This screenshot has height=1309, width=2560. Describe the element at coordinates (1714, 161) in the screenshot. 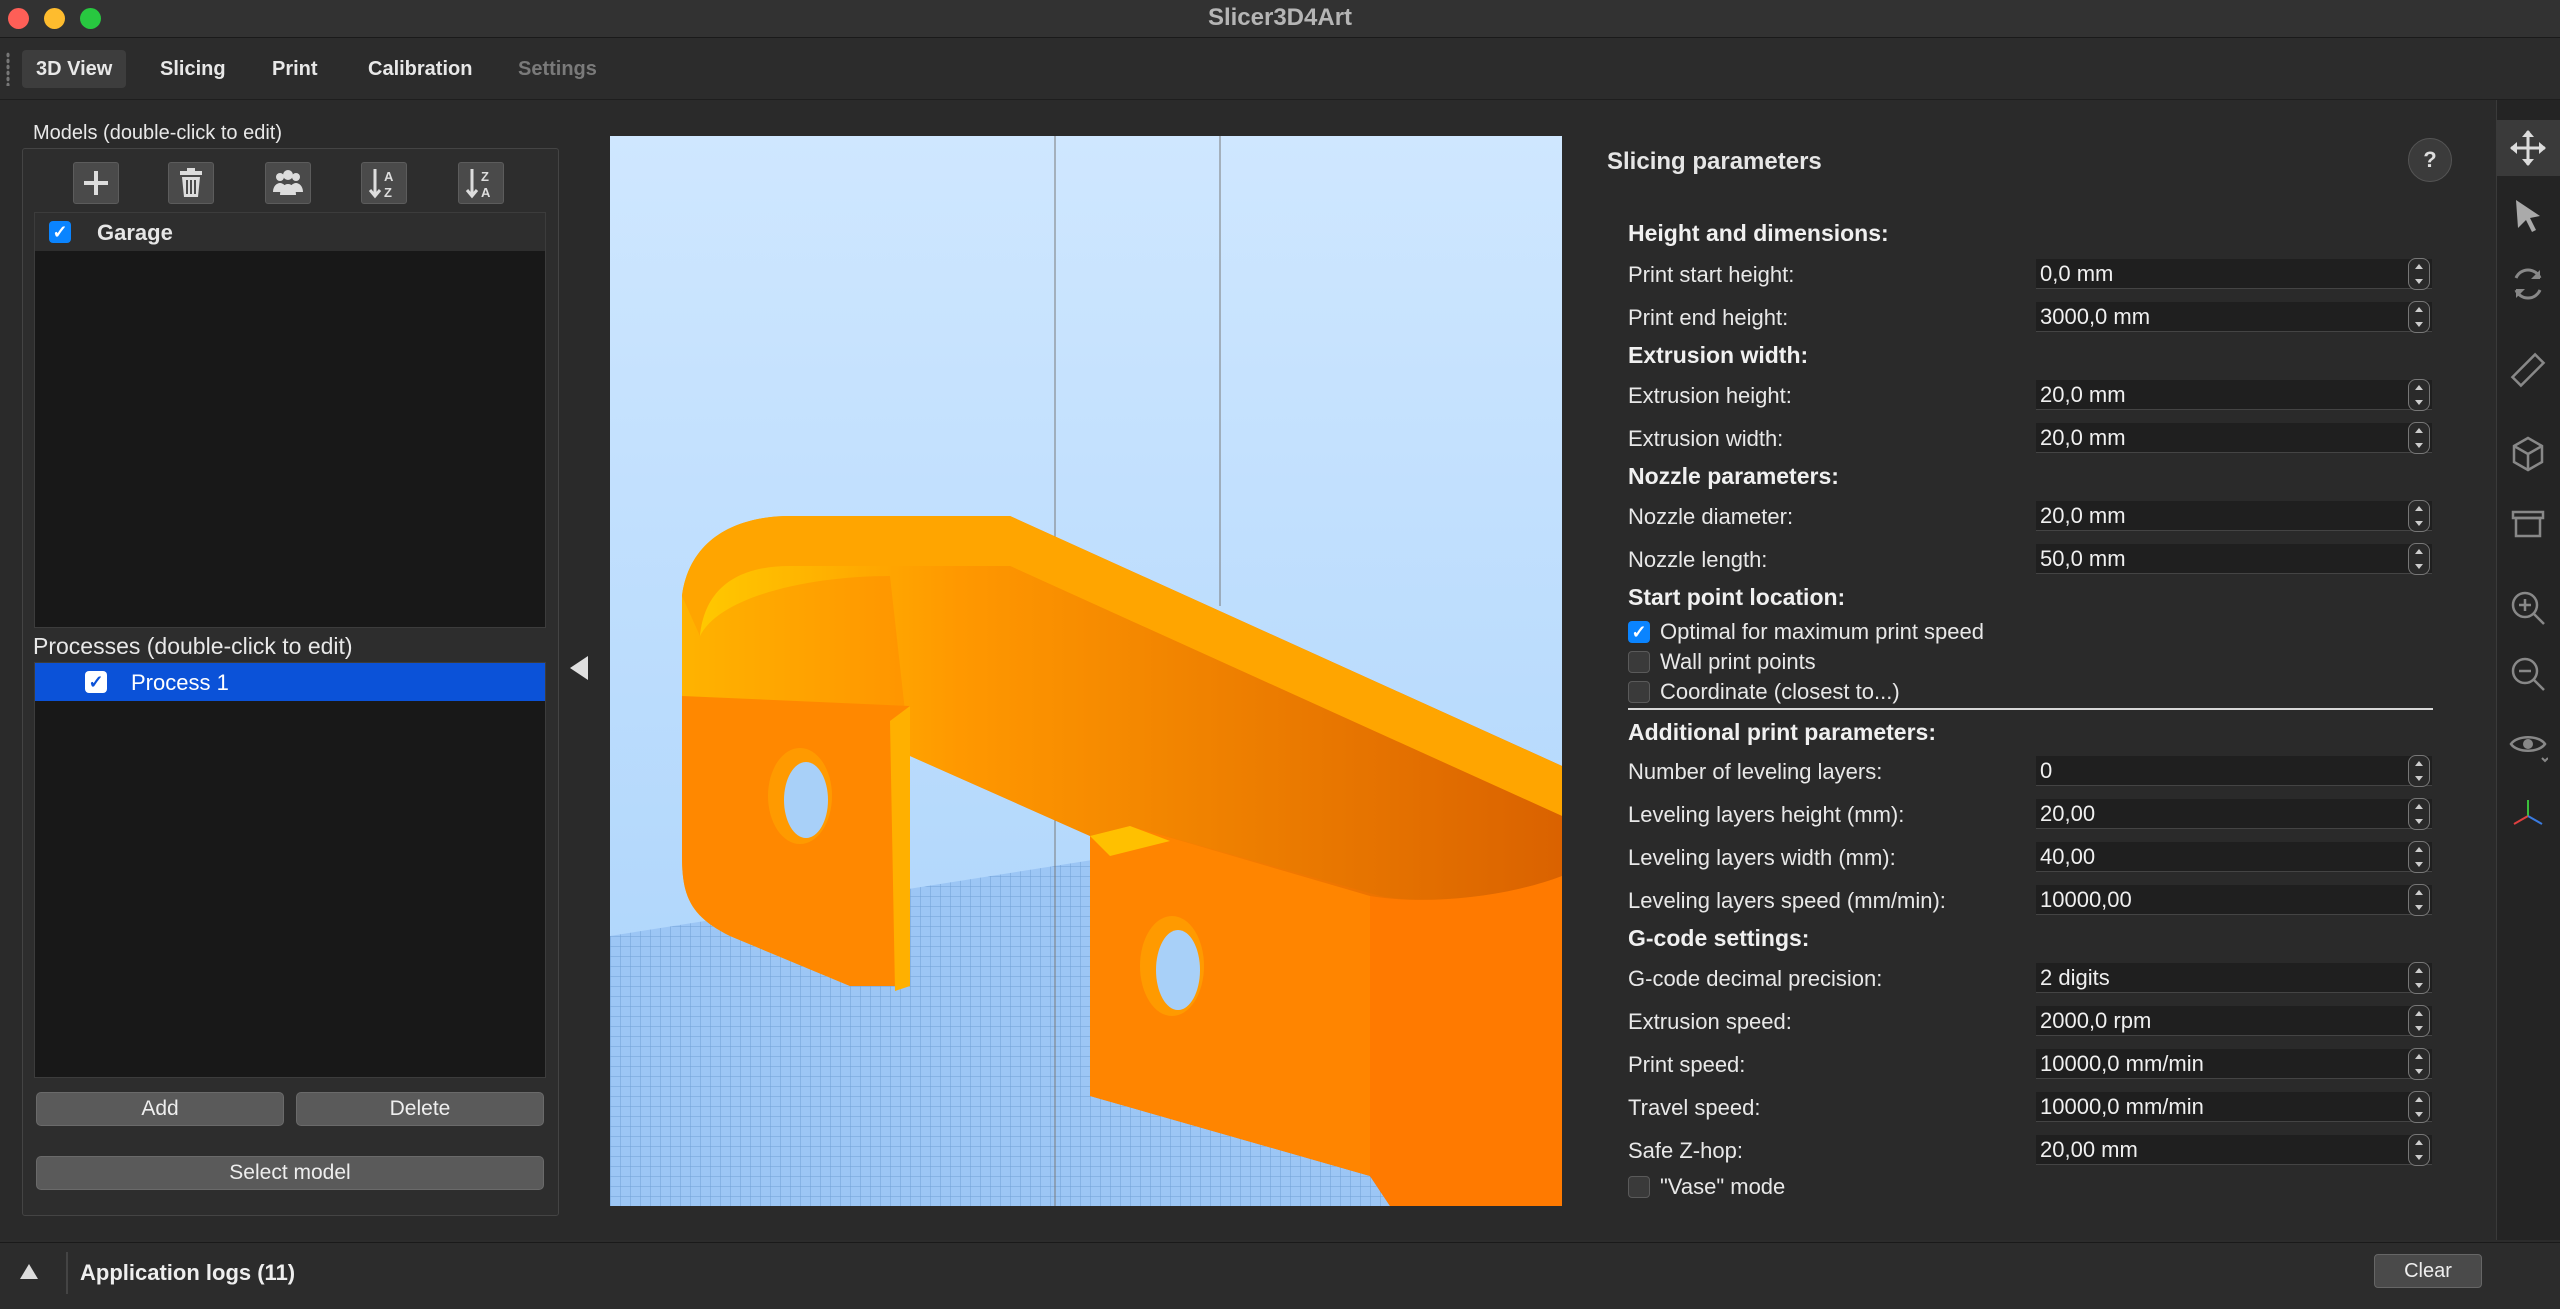

I see `slicing-parameters-title: Slicing parameters` at that location.